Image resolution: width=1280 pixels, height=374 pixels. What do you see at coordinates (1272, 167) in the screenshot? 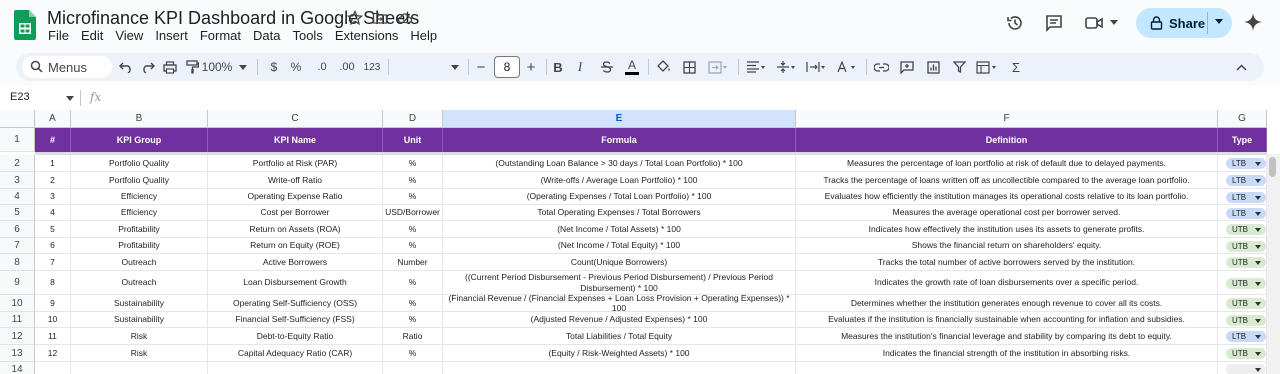
I see `scrollbar-thumb` at bounding box center [1272, 167].